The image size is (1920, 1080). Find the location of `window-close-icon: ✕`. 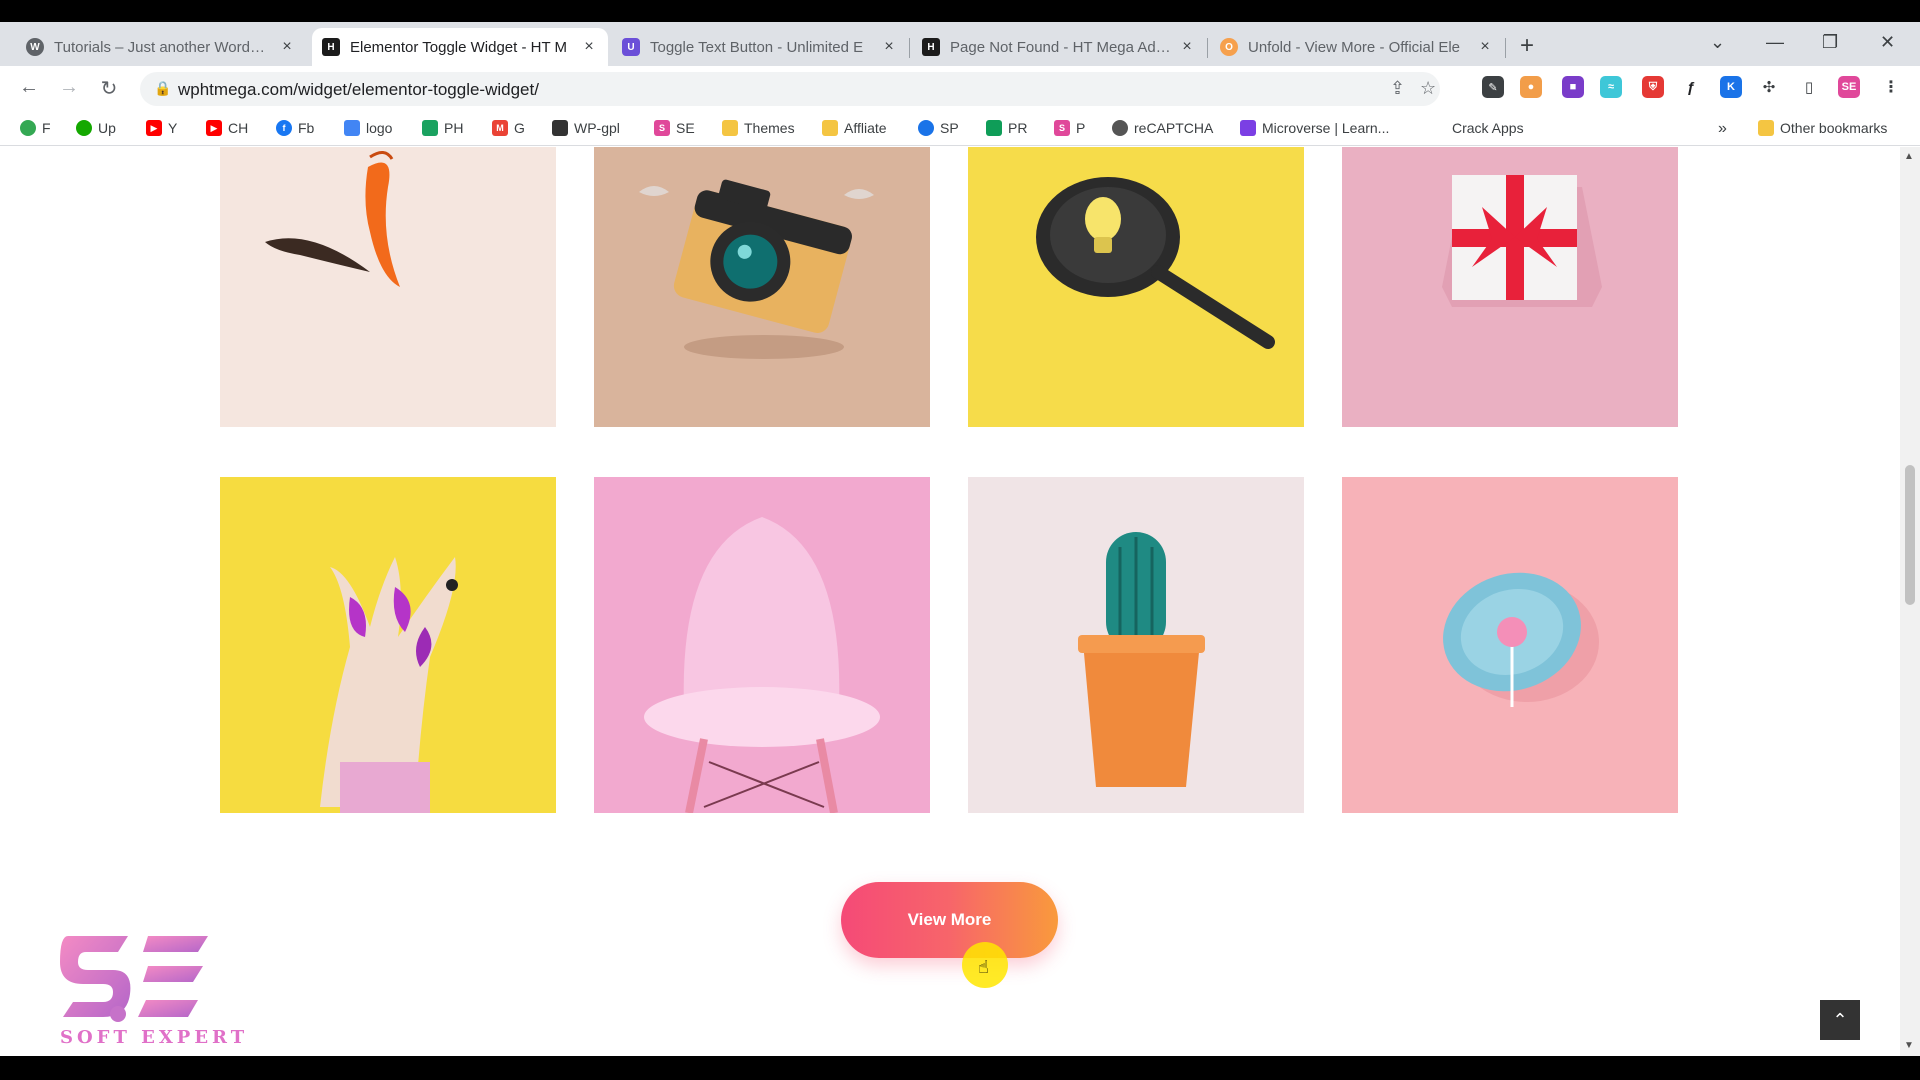

window-close-icon: ✕ is located at coordinates (1887, 42).